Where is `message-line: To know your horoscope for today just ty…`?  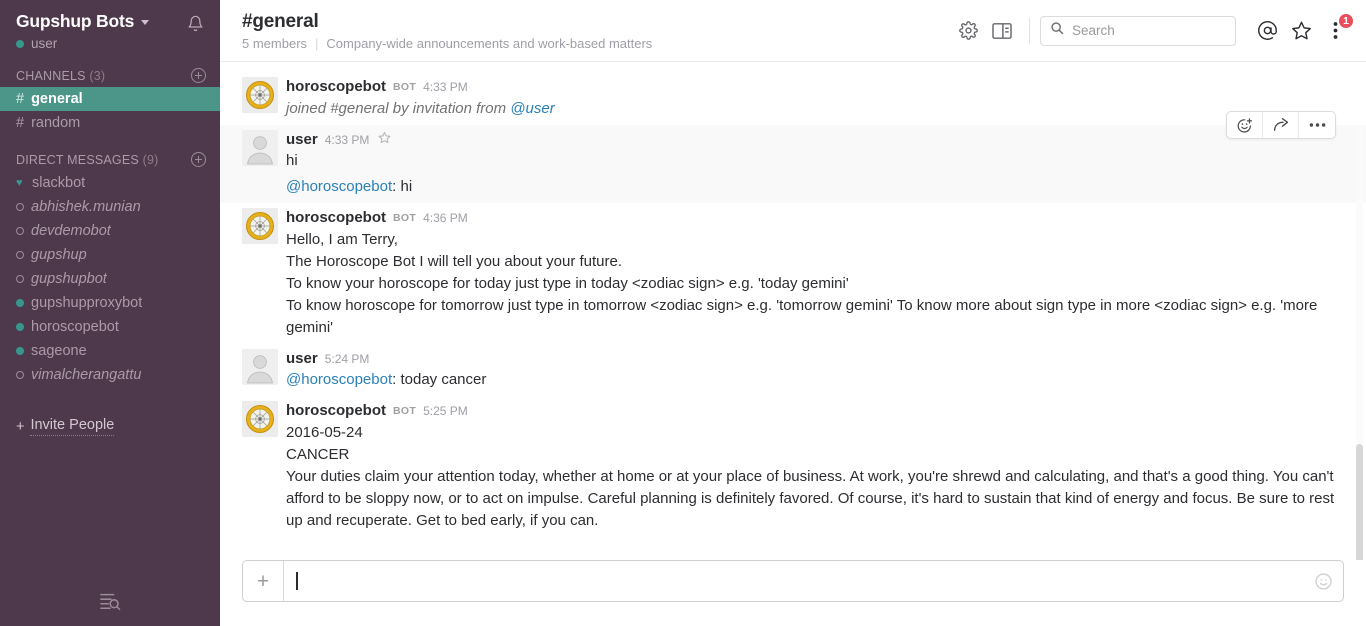 message-line: To know your horoscope for today just ty… is located at coordinates (567, 283).